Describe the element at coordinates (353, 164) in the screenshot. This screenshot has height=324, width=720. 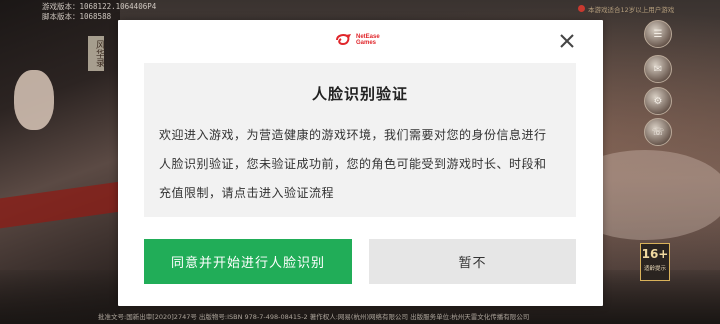
I see `message-line: 人脸识别验证，您未验证成功前，您的角色可能受到游戏时长、时段和` at that location.